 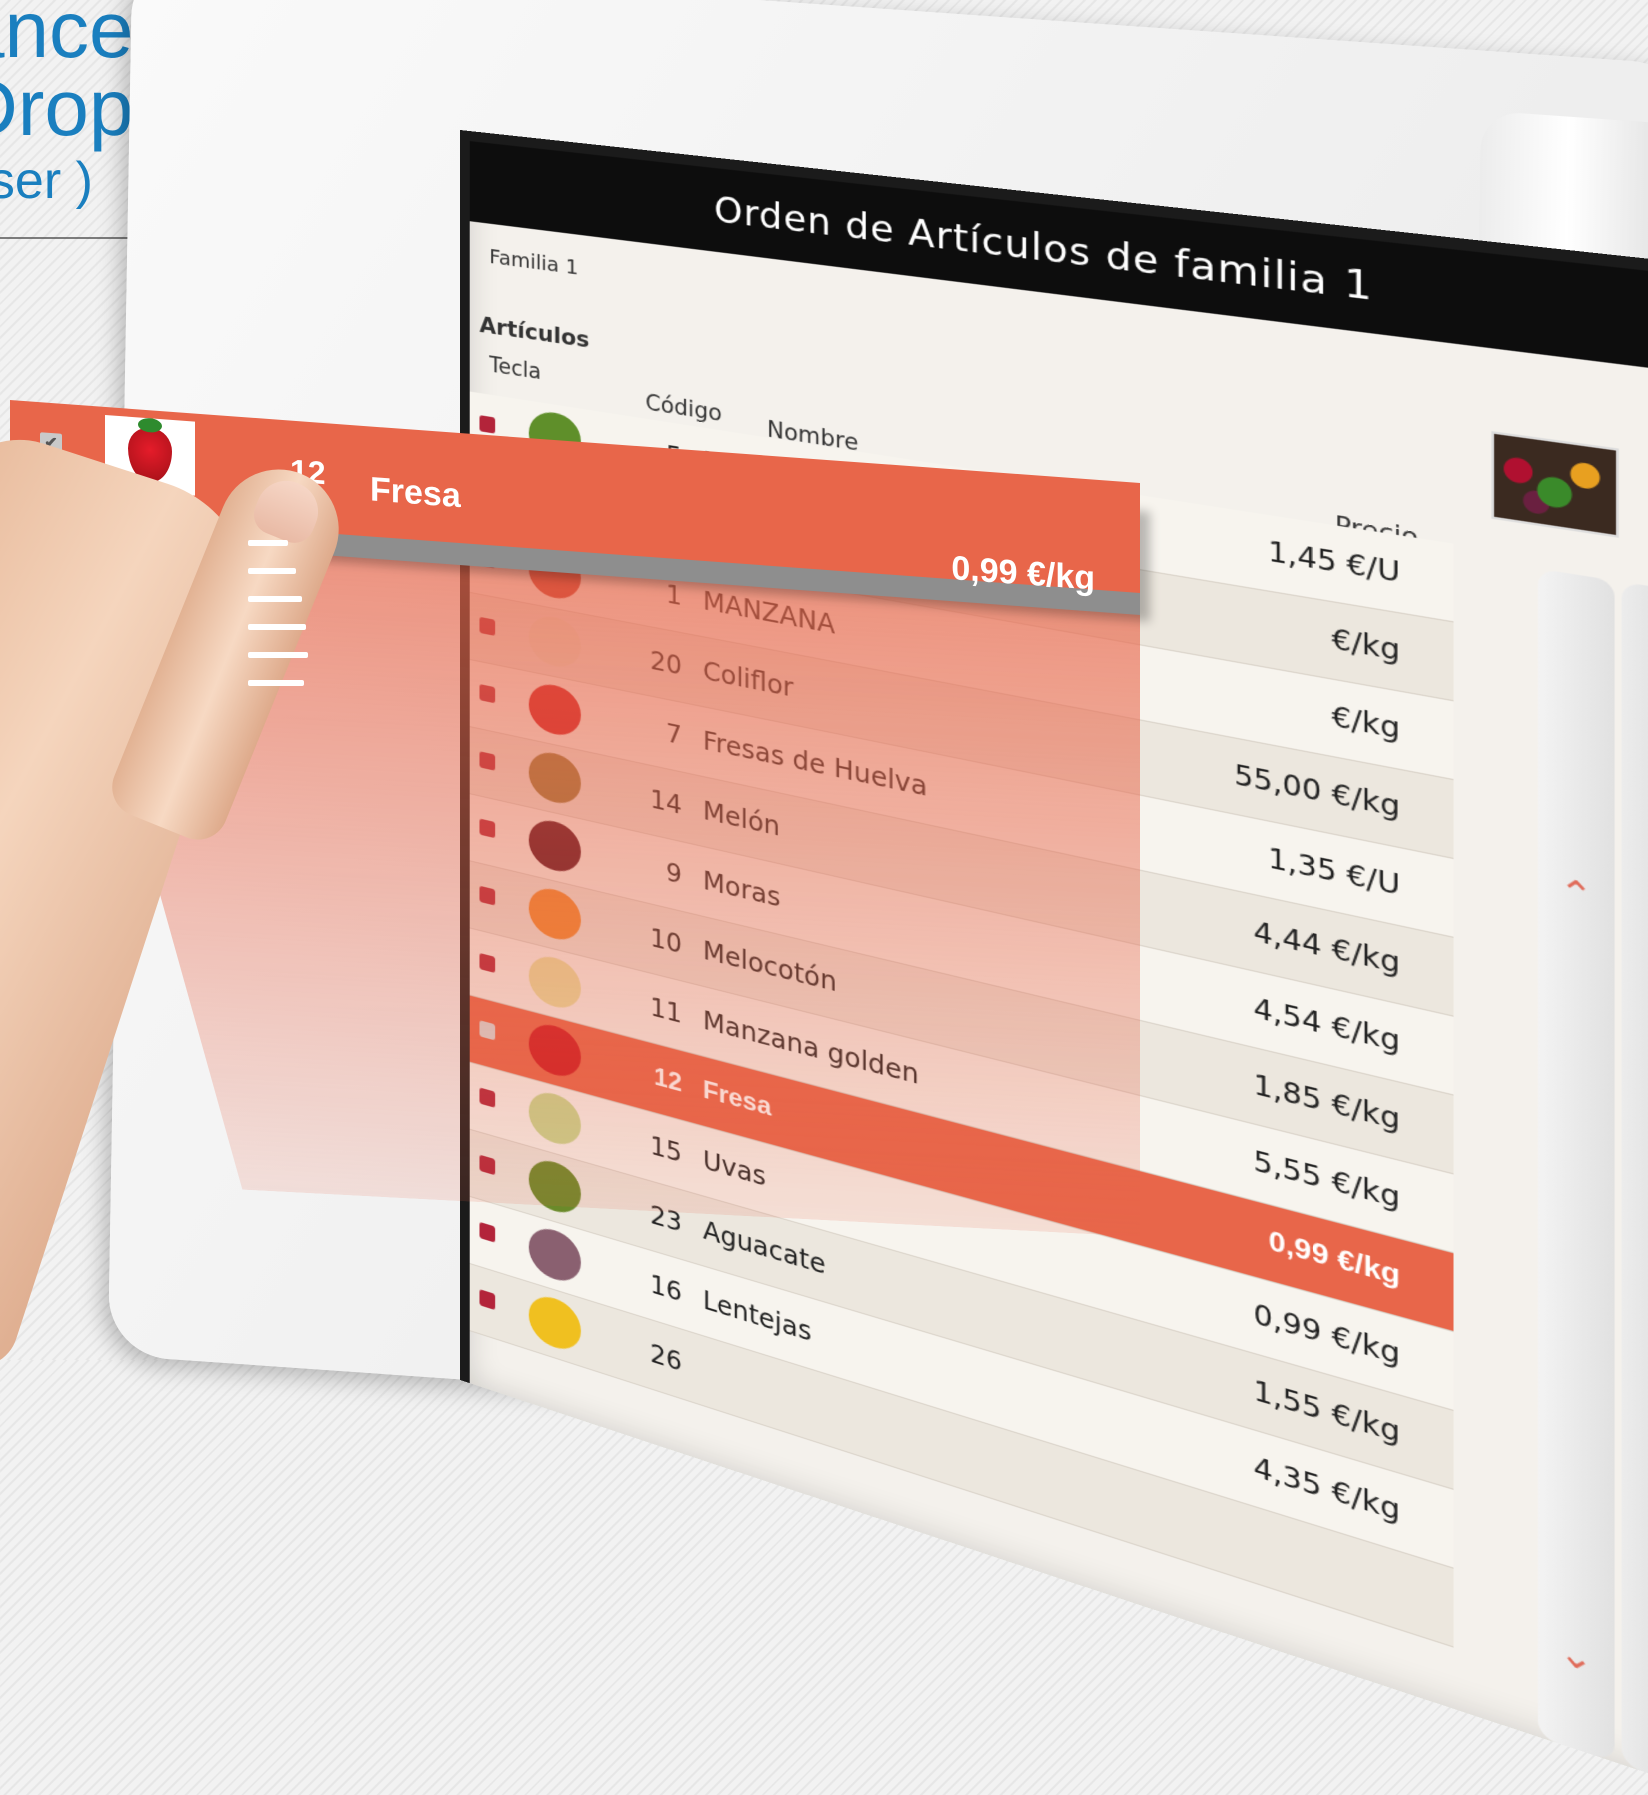 What do you see at coordinates (1555, 484) in the screenshot?
I see `family-thumbnail-image` at bounding box center [1555, 484].